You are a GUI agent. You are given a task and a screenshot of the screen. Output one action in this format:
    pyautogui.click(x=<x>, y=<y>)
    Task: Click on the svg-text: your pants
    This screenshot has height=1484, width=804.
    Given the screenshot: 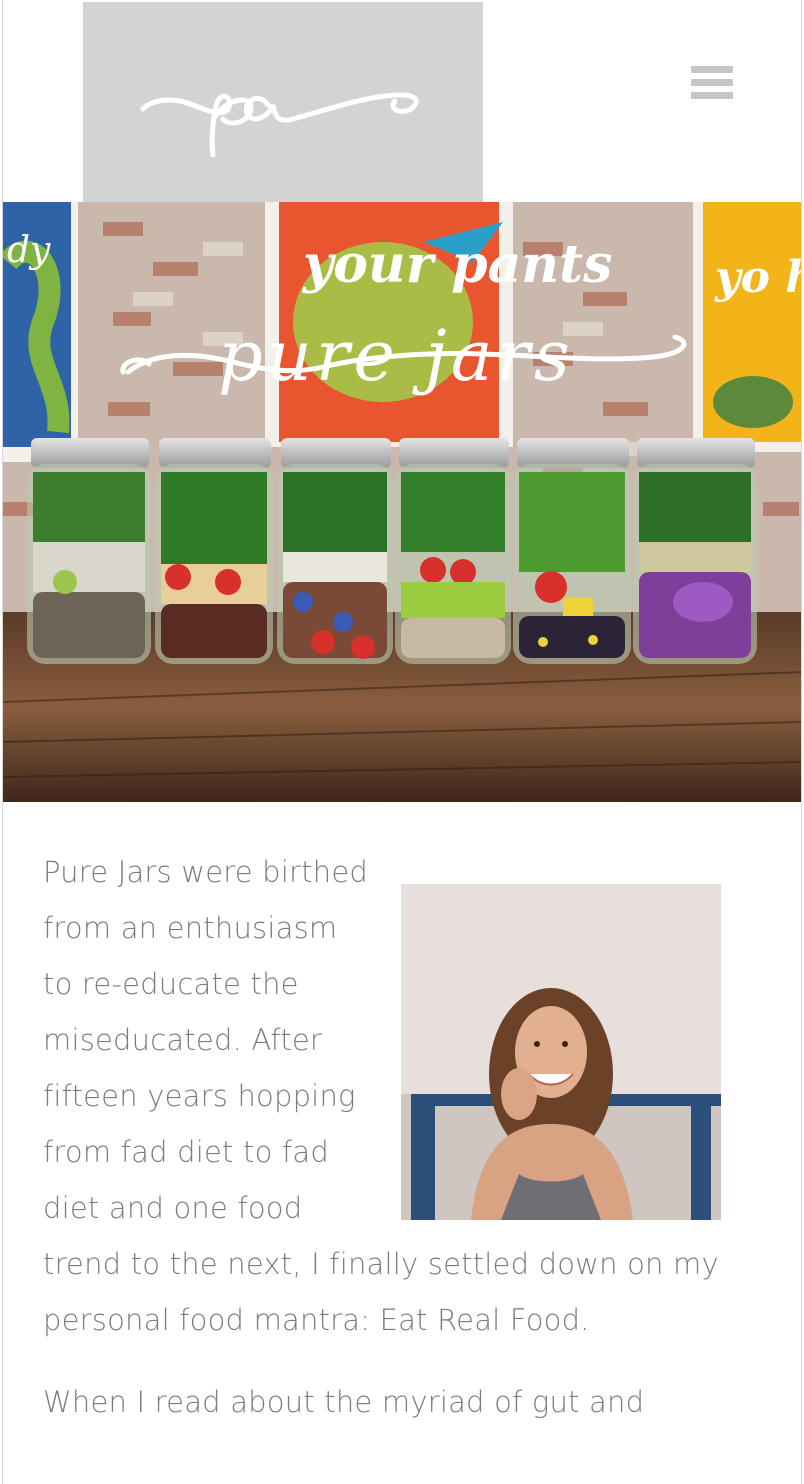 What is the action you would take?
    pyautogui.click(x=457, y=264)
    